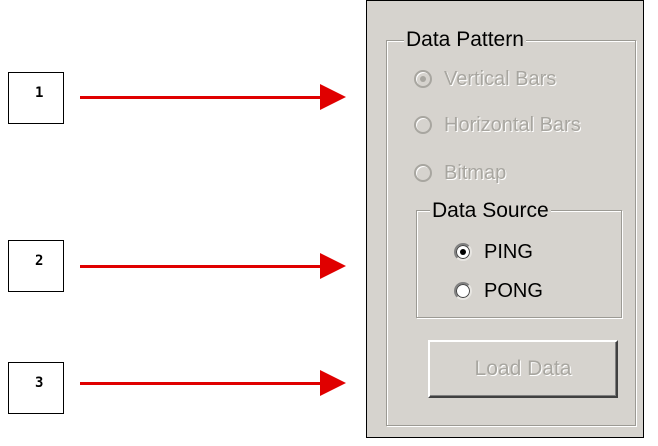 The width and height of the screenshot is (658, 446). I want to click on radio-bitmap: Bitmap, so click(460, 173).